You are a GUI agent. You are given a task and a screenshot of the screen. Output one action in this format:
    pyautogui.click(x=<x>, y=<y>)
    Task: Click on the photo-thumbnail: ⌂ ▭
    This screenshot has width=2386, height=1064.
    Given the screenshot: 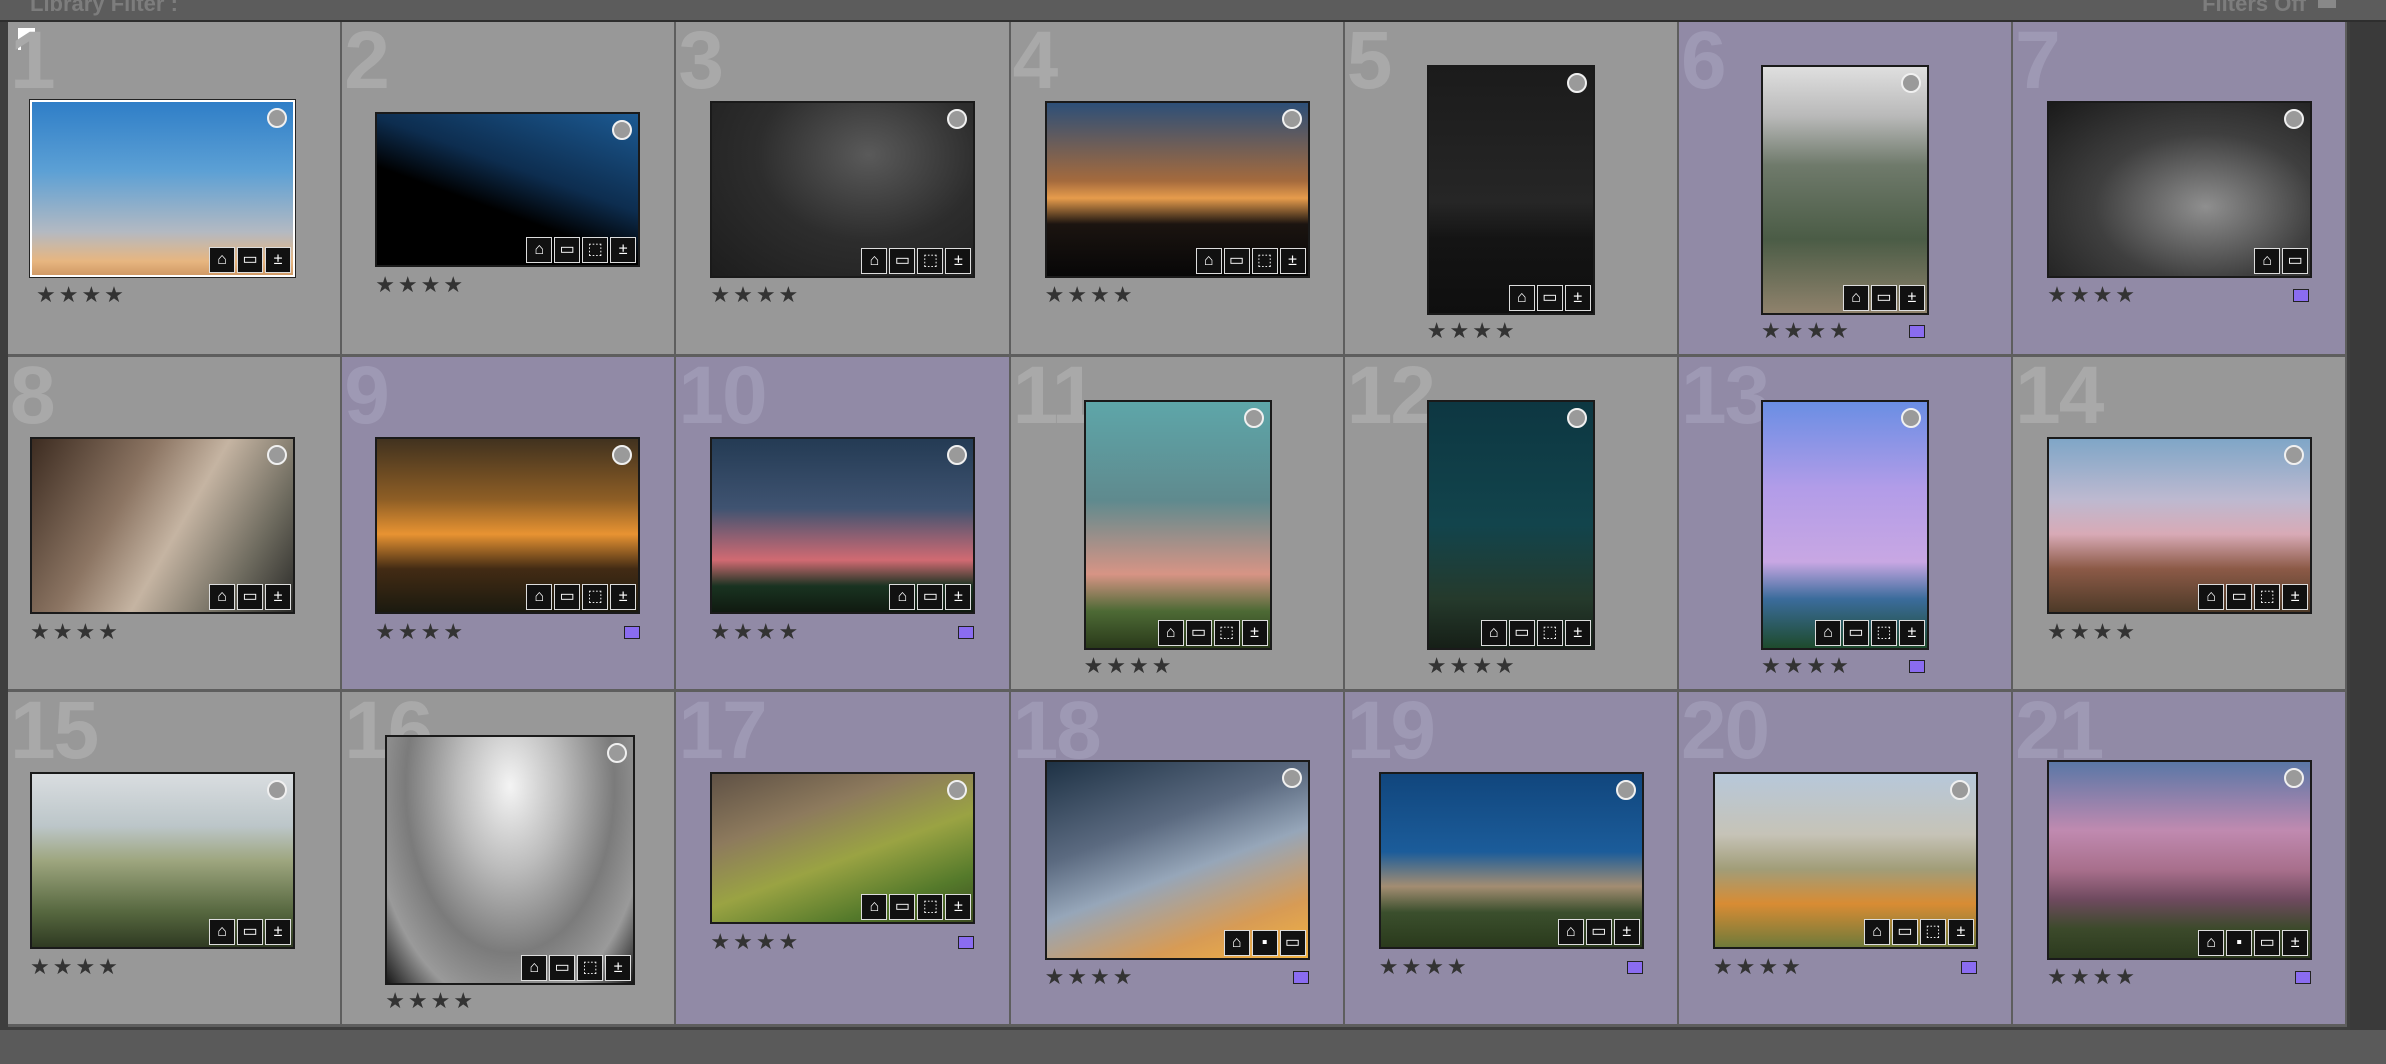 What is the action you would take?
    pyautogui.click(x=2180, y=189)
    